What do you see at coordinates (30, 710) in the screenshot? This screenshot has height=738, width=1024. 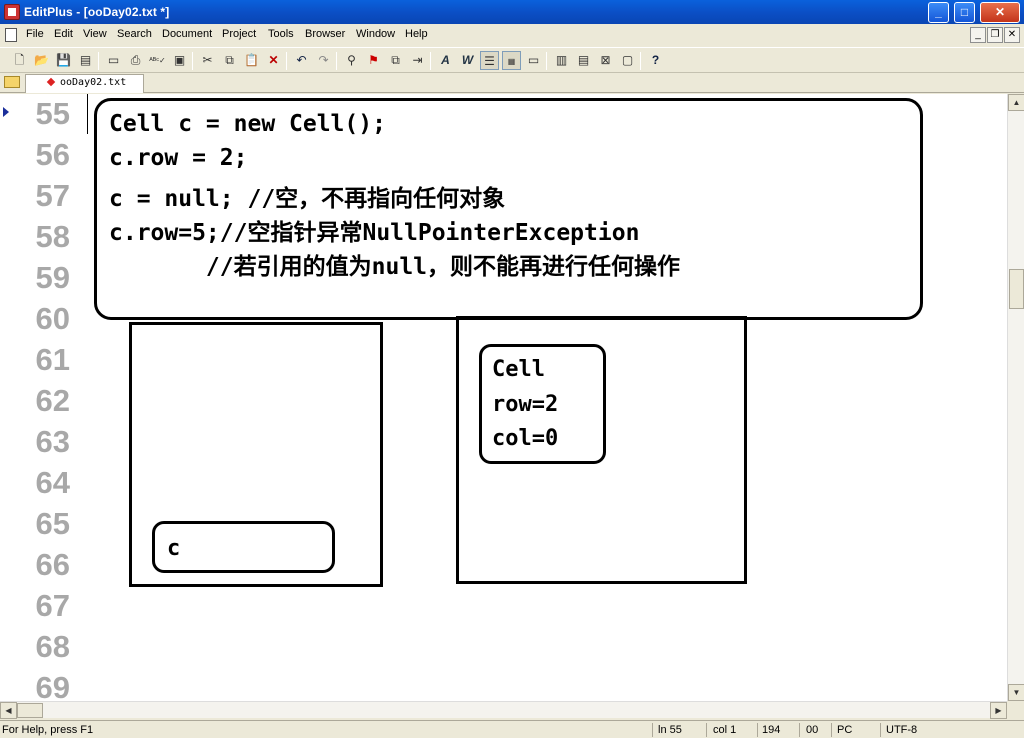 I see `horizontal-scroll-thumb` at bounding box center [30, 710].